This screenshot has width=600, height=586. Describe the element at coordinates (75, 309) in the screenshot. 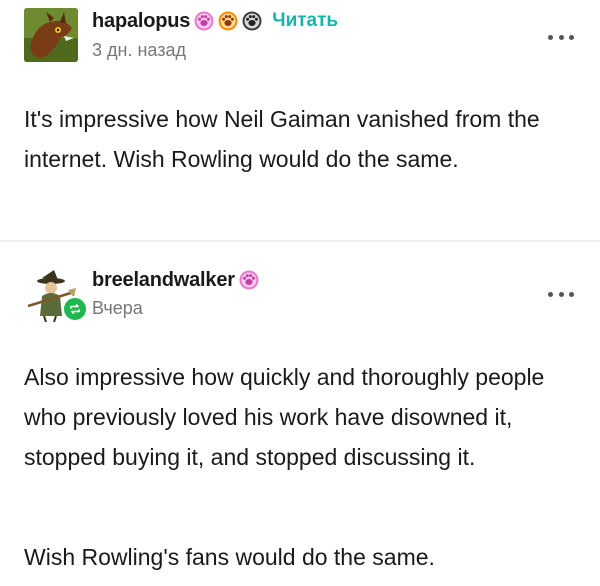

I see `reblog-icon` at that location.